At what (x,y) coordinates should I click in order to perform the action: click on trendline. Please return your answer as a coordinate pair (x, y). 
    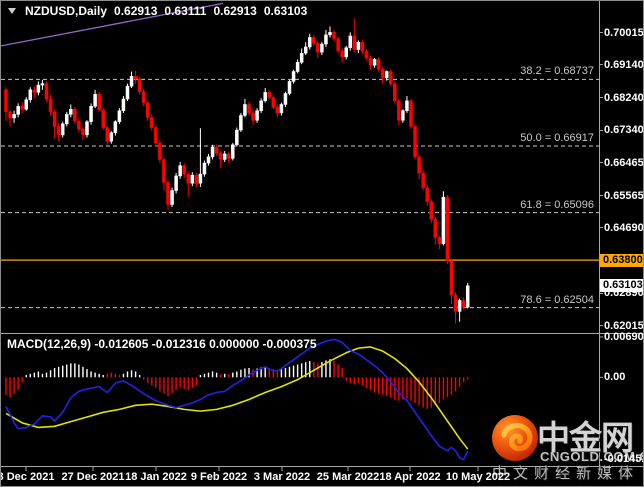
    Looking at the image, I should click on (112, 24).